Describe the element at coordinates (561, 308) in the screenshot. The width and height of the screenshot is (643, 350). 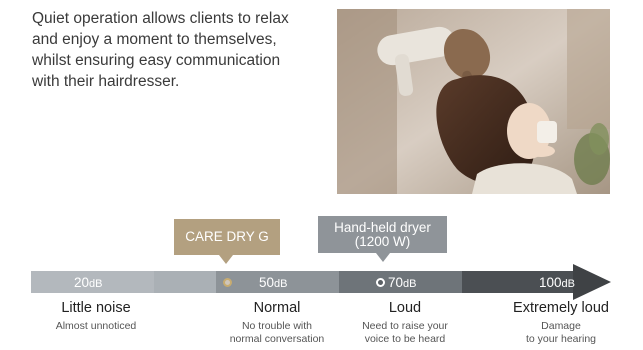
I see `category-title: Extremely loud` at that location.